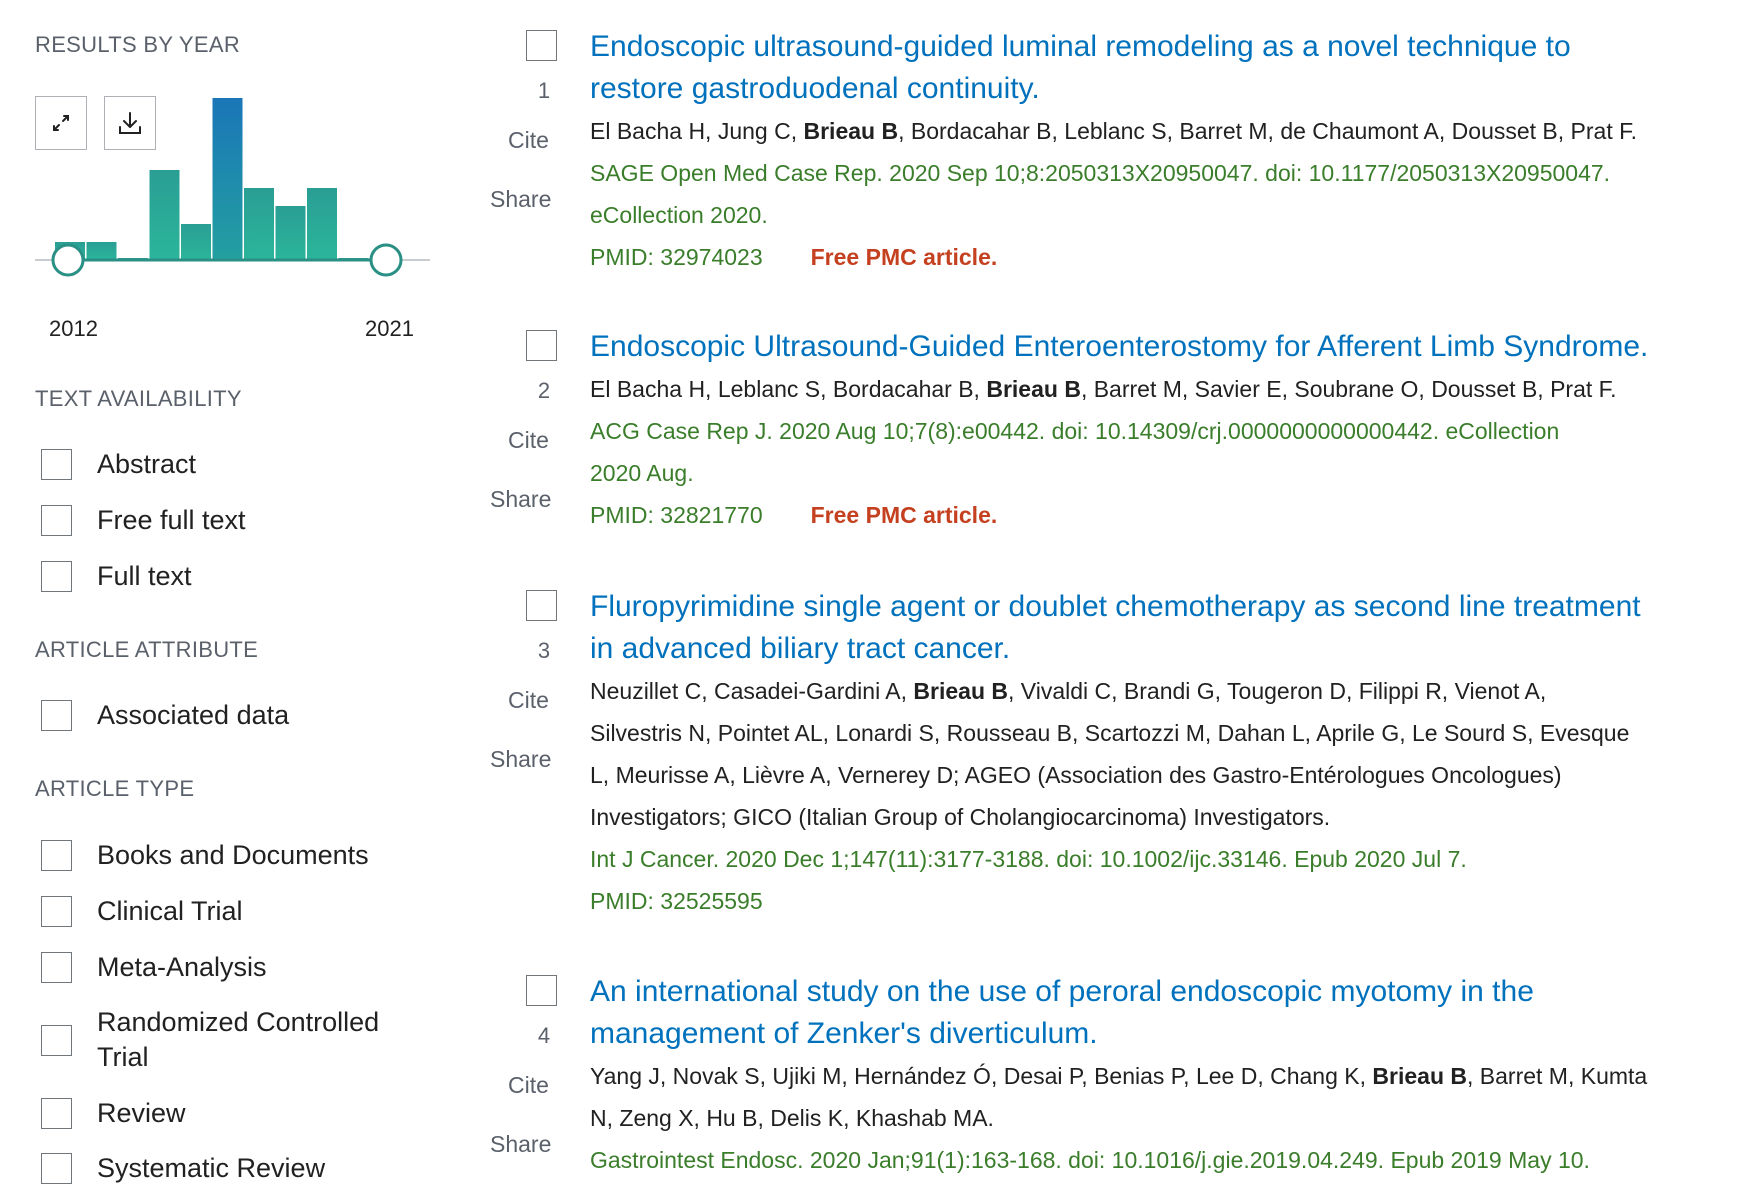 Image resolution: width=1752 pixels, height=1190 pixels. I want to click on review-checkbox, so click(56, 1113).